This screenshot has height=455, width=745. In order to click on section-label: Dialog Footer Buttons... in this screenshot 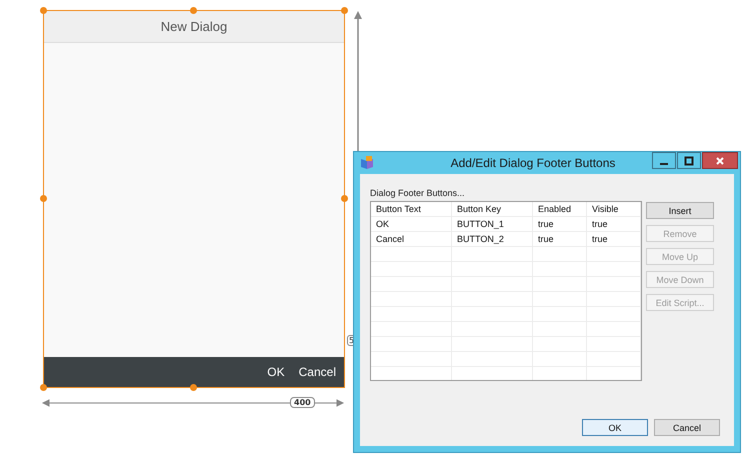, I will do `click(418, 193)`.